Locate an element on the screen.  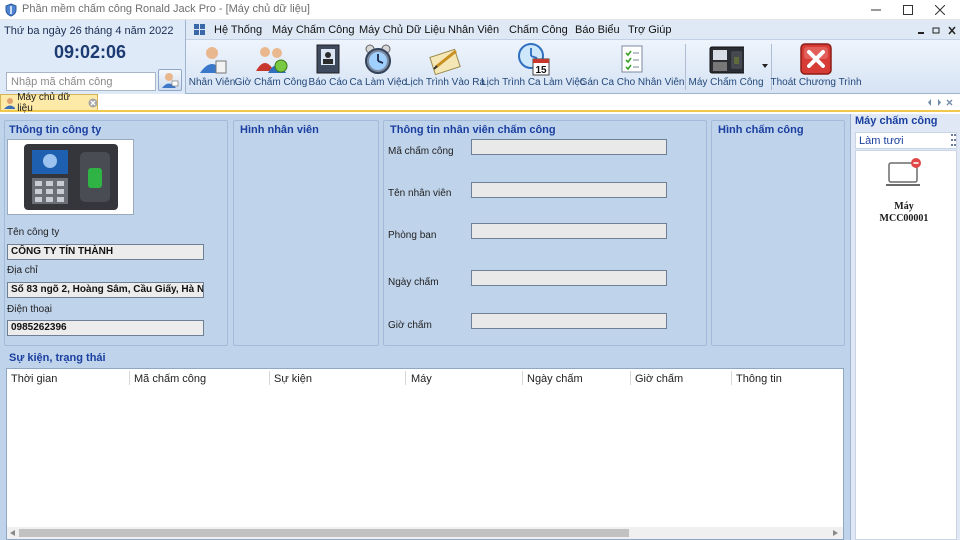
company-logo-image is located at coordinates (70, 177).